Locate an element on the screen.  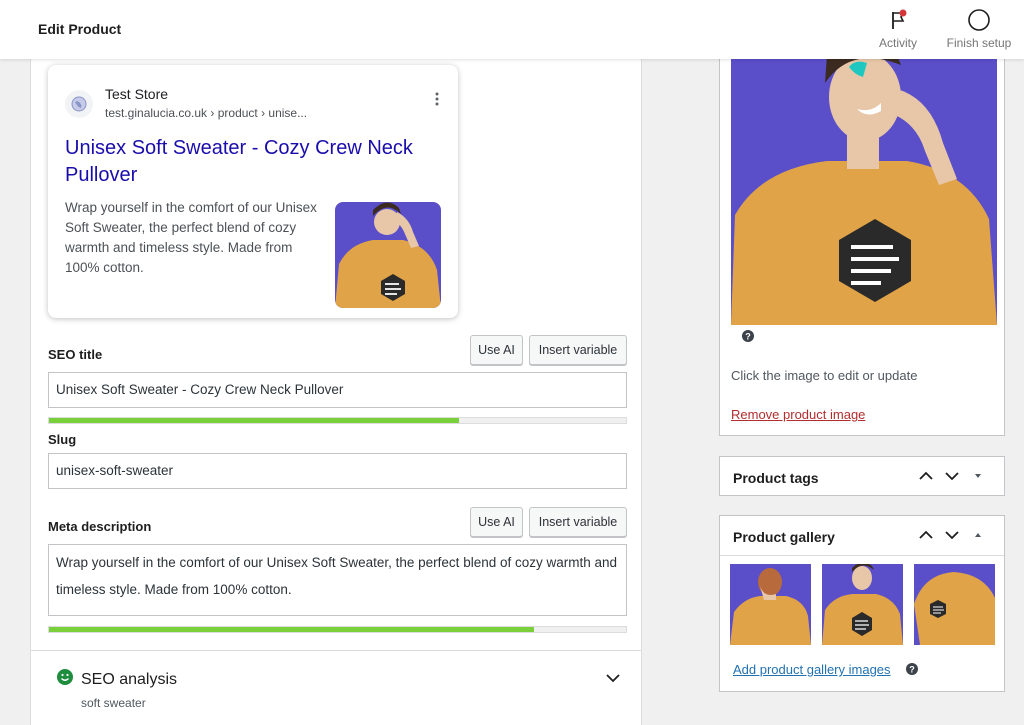
product-tags-box: Product tags is located at coordinates (862, 476).